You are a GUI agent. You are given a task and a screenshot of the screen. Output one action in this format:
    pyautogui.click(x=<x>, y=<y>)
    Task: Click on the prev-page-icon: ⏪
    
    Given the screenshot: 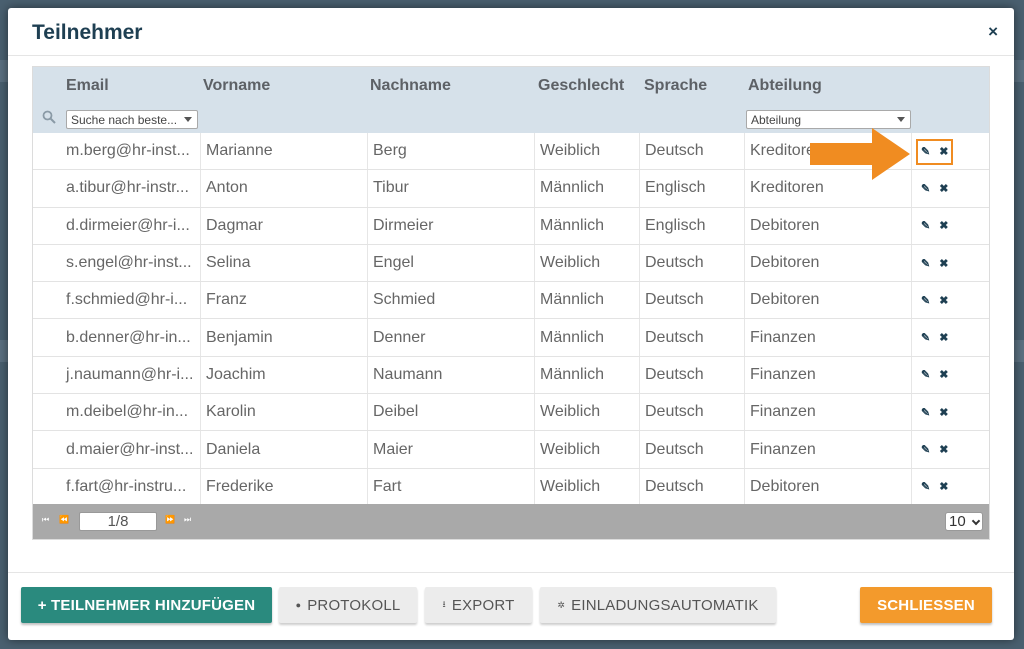 What is the action you would take?
    pyautogui.click(x=64, y=519)
    